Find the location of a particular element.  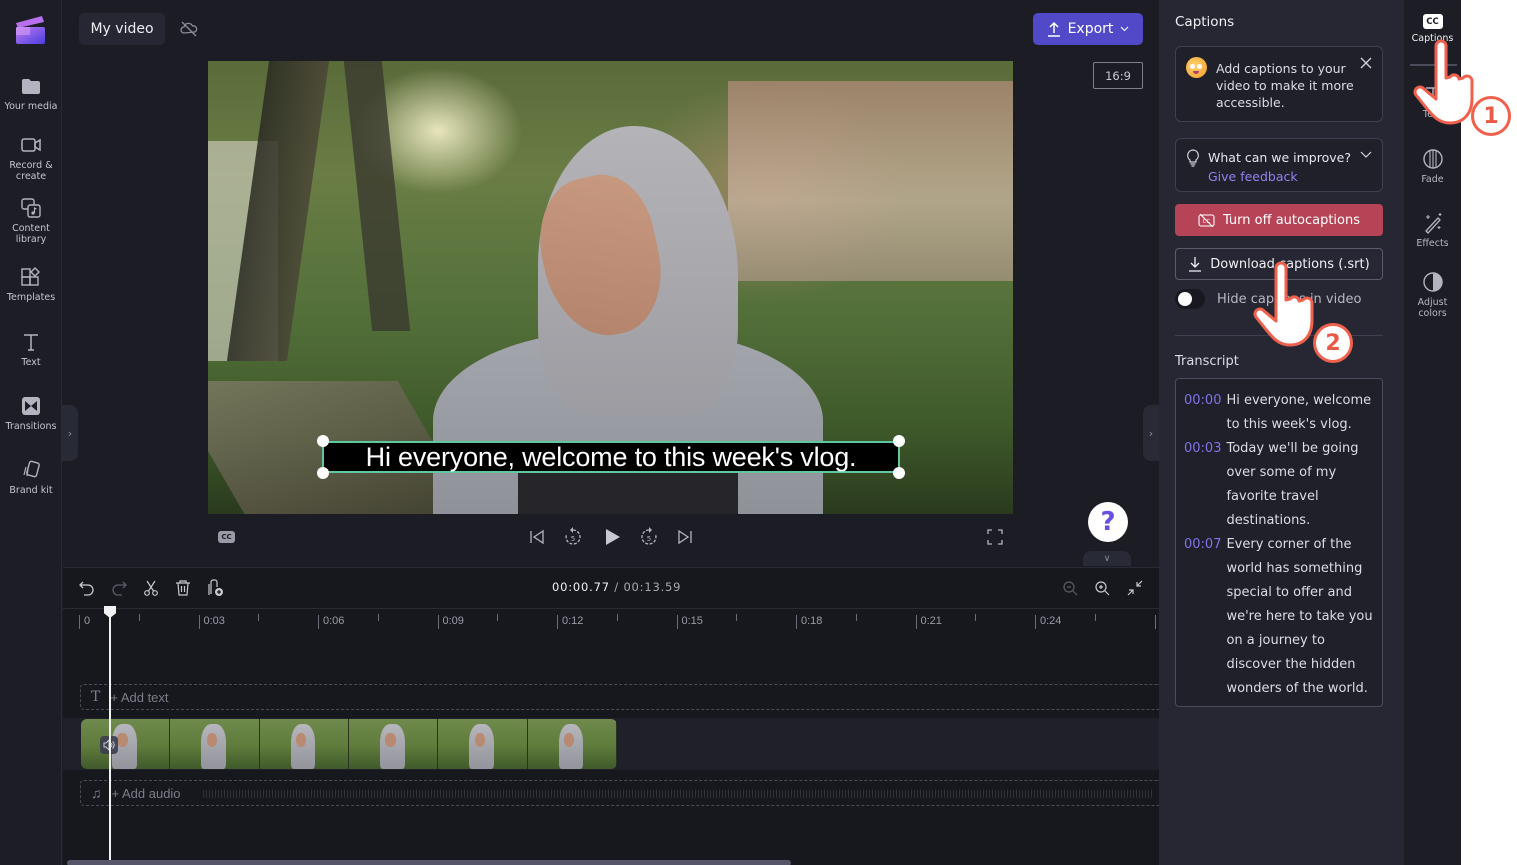

rewind-5s-button: 5 is located at coordinates (573, 537).